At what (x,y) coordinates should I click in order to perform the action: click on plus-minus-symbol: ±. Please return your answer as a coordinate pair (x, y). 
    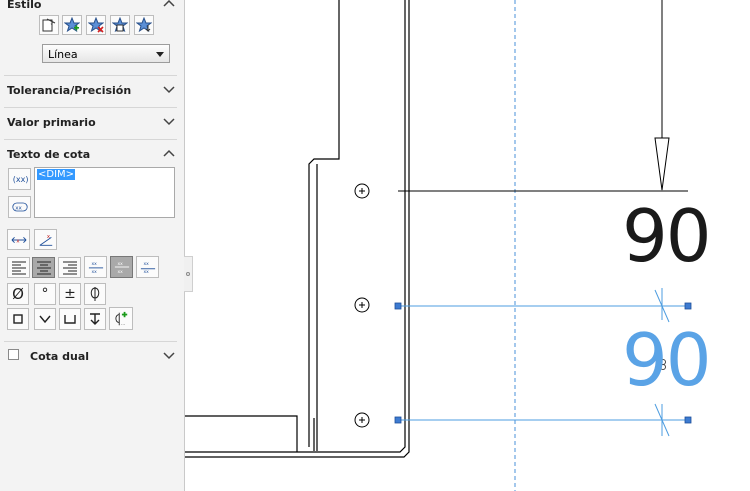
    Looking at the image, I should click on (70, 294).